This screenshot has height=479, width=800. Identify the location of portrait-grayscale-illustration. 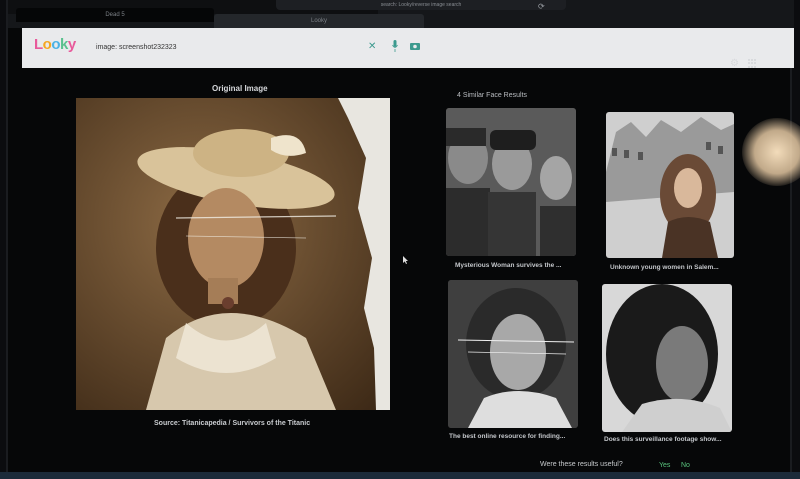
(513, 354).